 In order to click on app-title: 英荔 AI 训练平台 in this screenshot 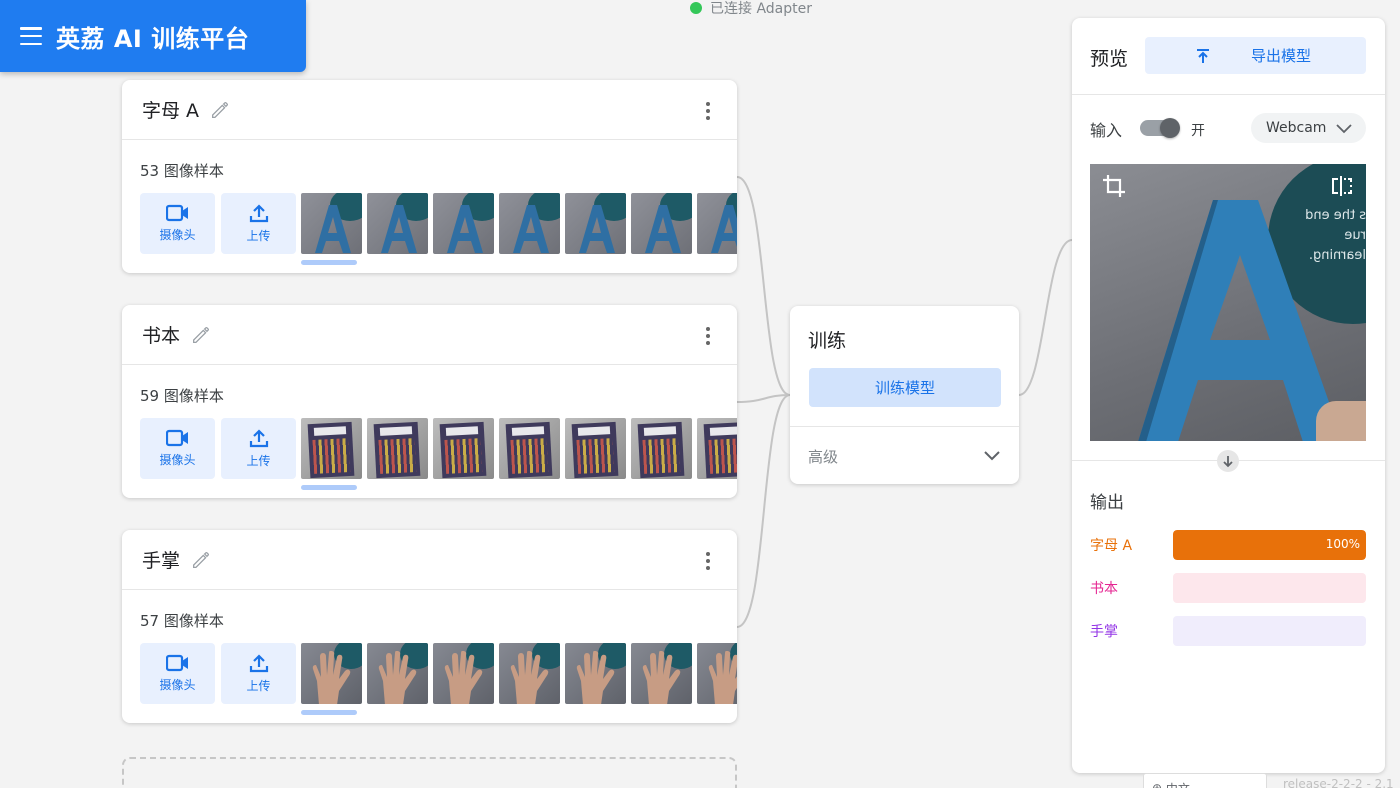, I will do `click(153, 38)`.